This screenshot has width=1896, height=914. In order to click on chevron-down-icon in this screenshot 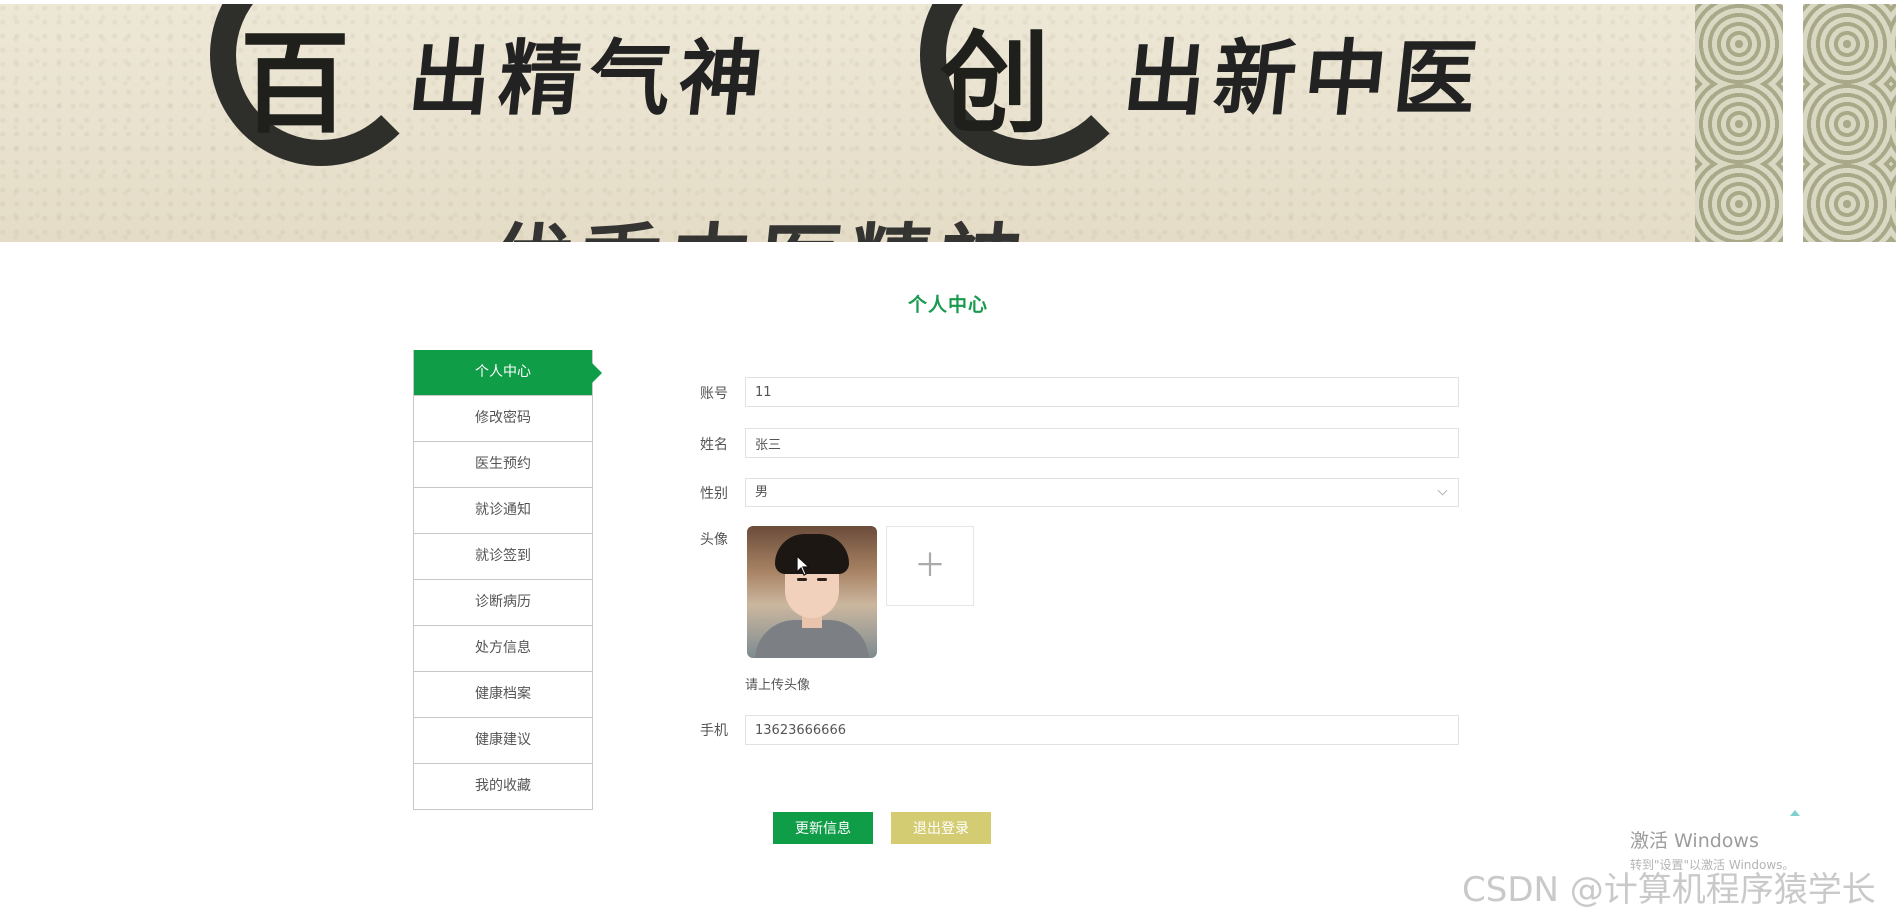, I will do `click(1442, 490)`.